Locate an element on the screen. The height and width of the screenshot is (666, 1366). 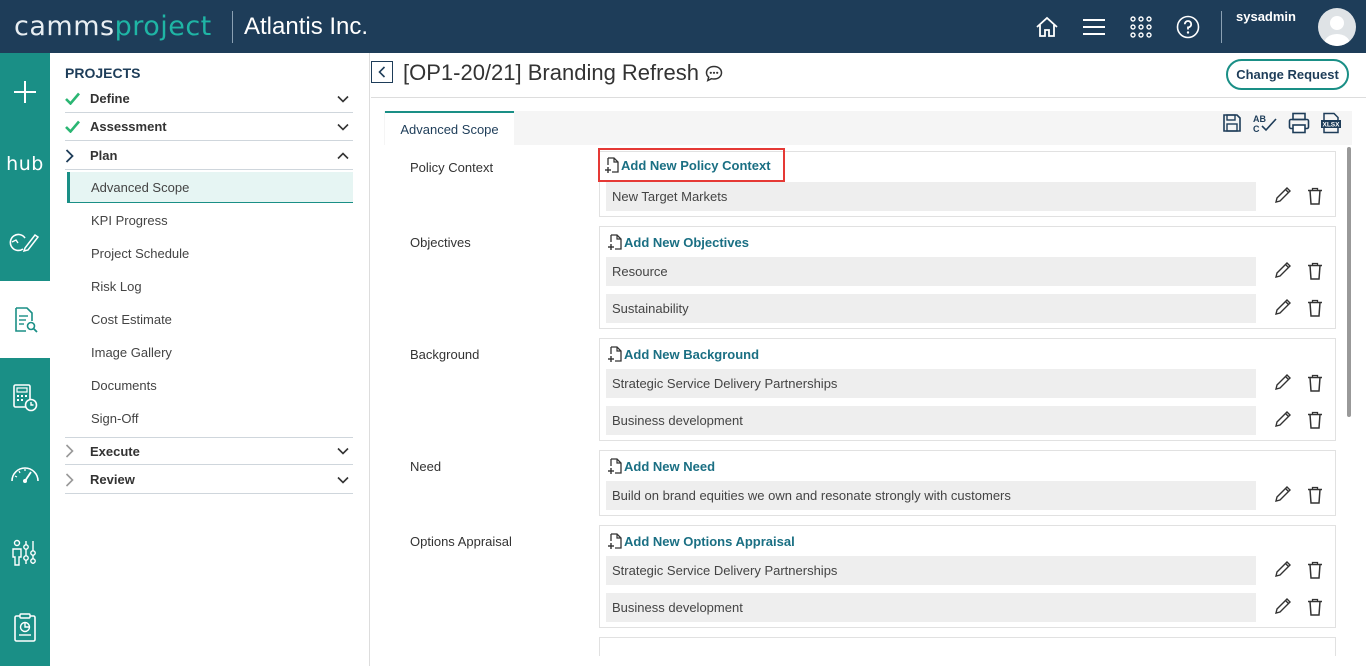
scope-item: Strategic Service Delivery Partnerships is located at coordinates (931, 570).